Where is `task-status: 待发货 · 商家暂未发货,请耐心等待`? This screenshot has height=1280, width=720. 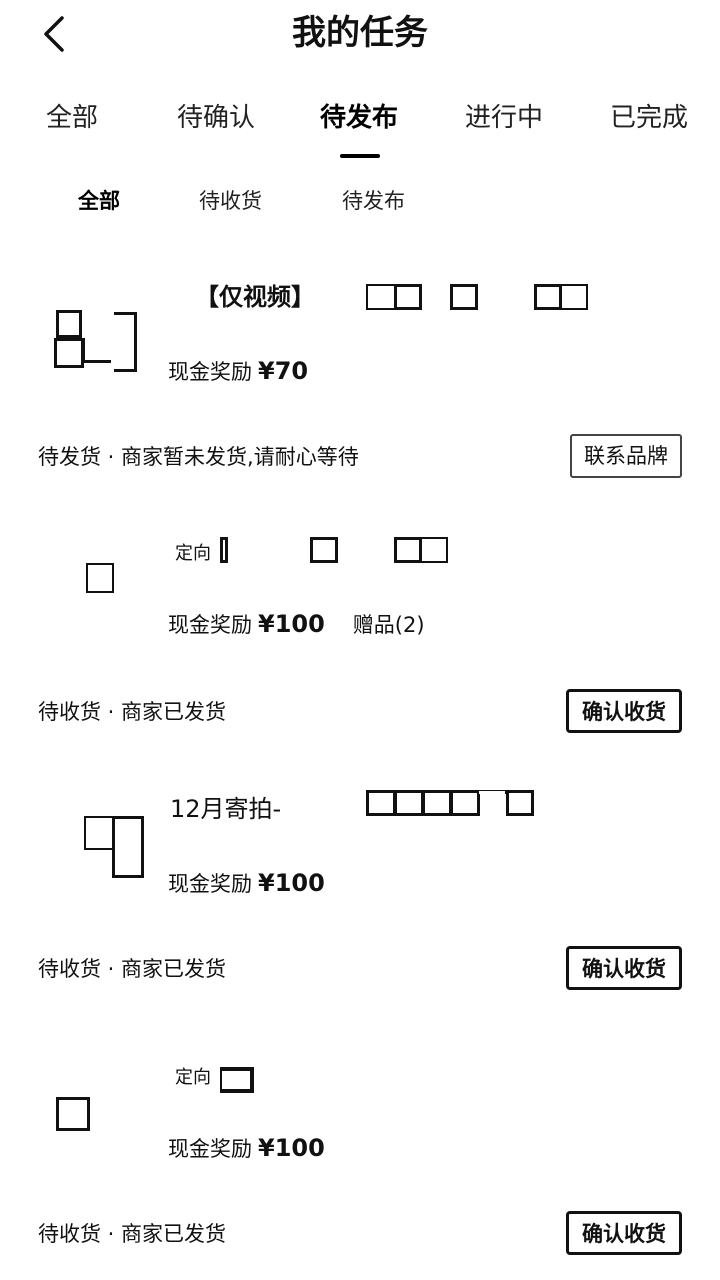
task-status: 待发货 · 商家暂未发货,请耐心等待 is located at coordinates (198, 457).